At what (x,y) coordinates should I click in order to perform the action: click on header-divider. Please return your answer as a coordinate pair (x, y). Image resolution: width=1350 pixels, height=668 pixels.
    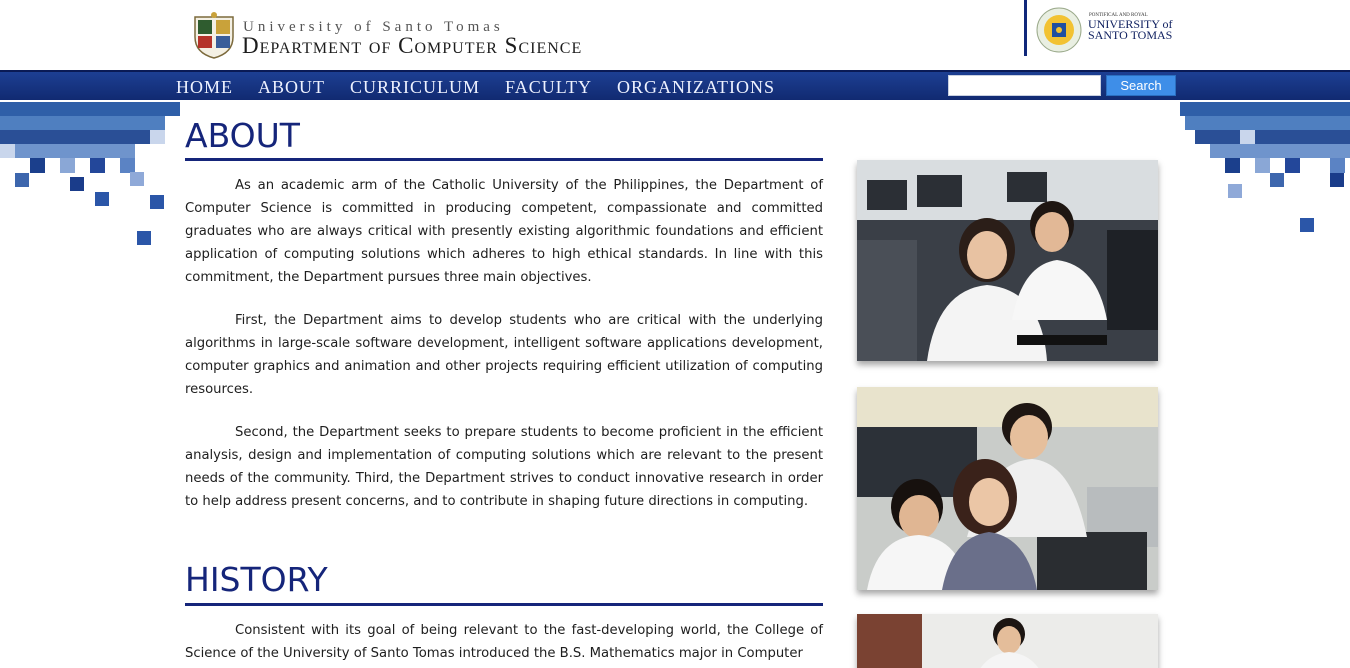
    Looking at the image, I should click on (1025, 28).